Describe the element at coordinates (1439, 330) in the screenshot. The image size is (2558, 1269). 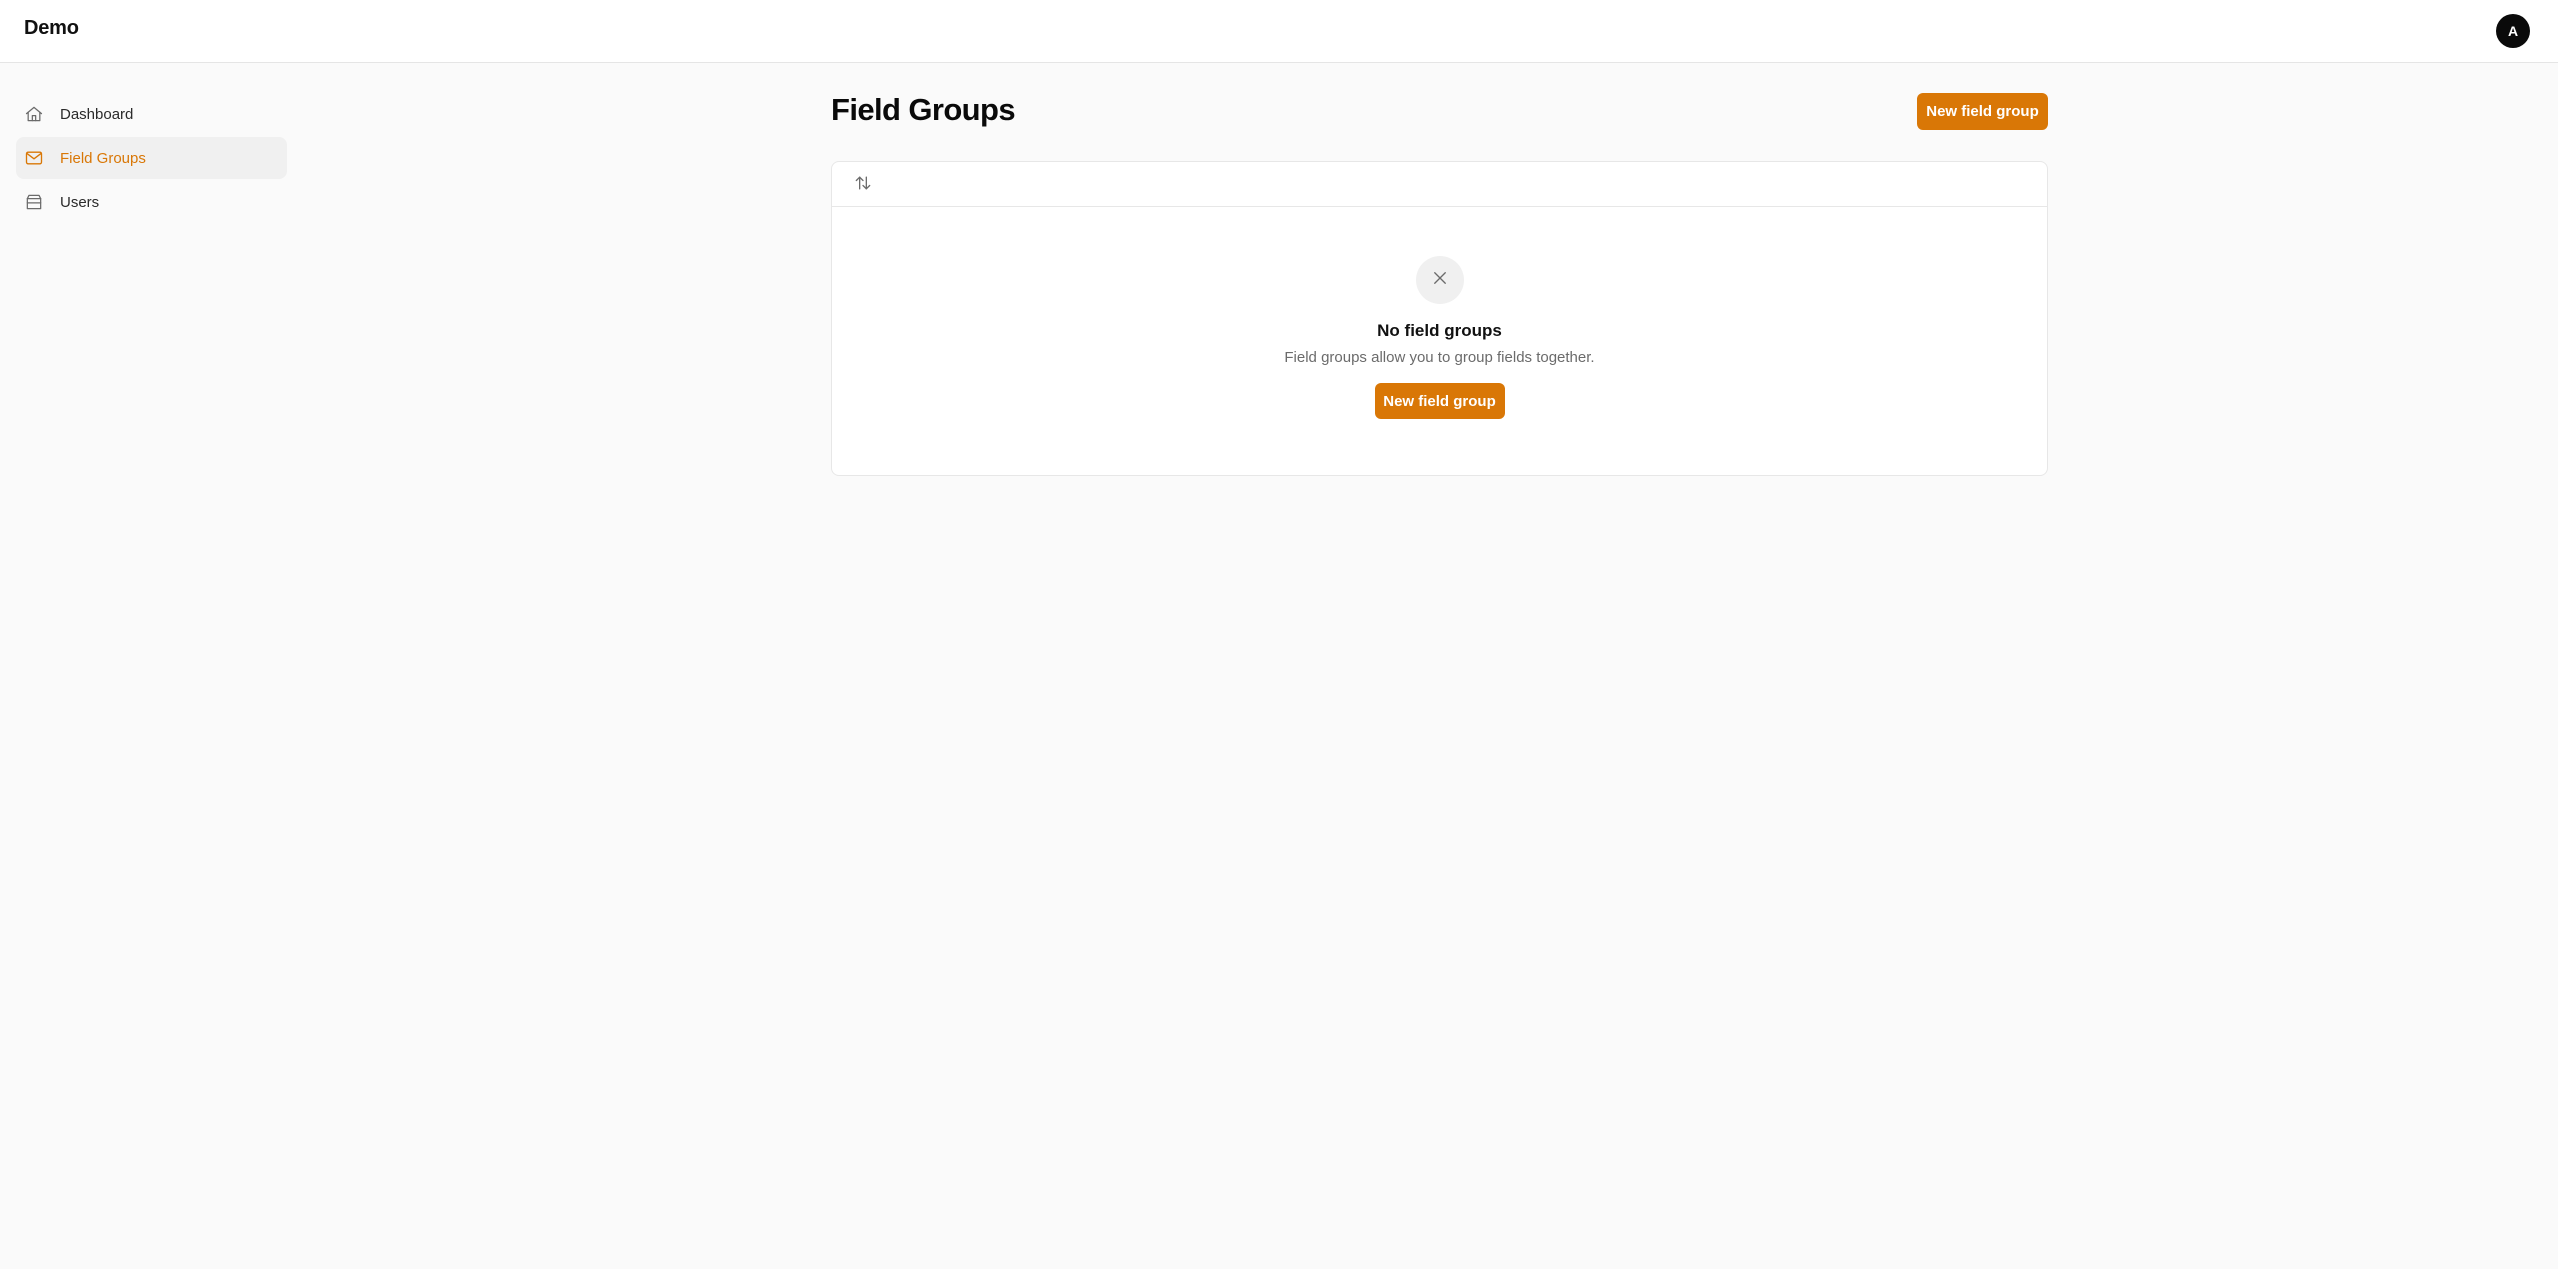
I see `empty-state-title: No field groups` at that location.